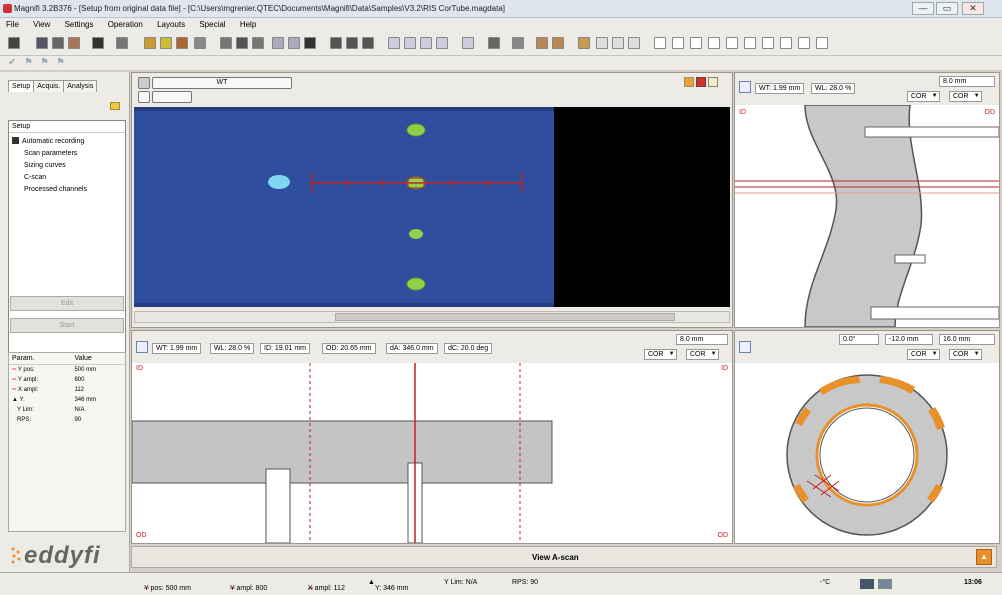  Describe the element at coordinates (602, 43) in the screenshot. I see `eraser-icon` at that location.